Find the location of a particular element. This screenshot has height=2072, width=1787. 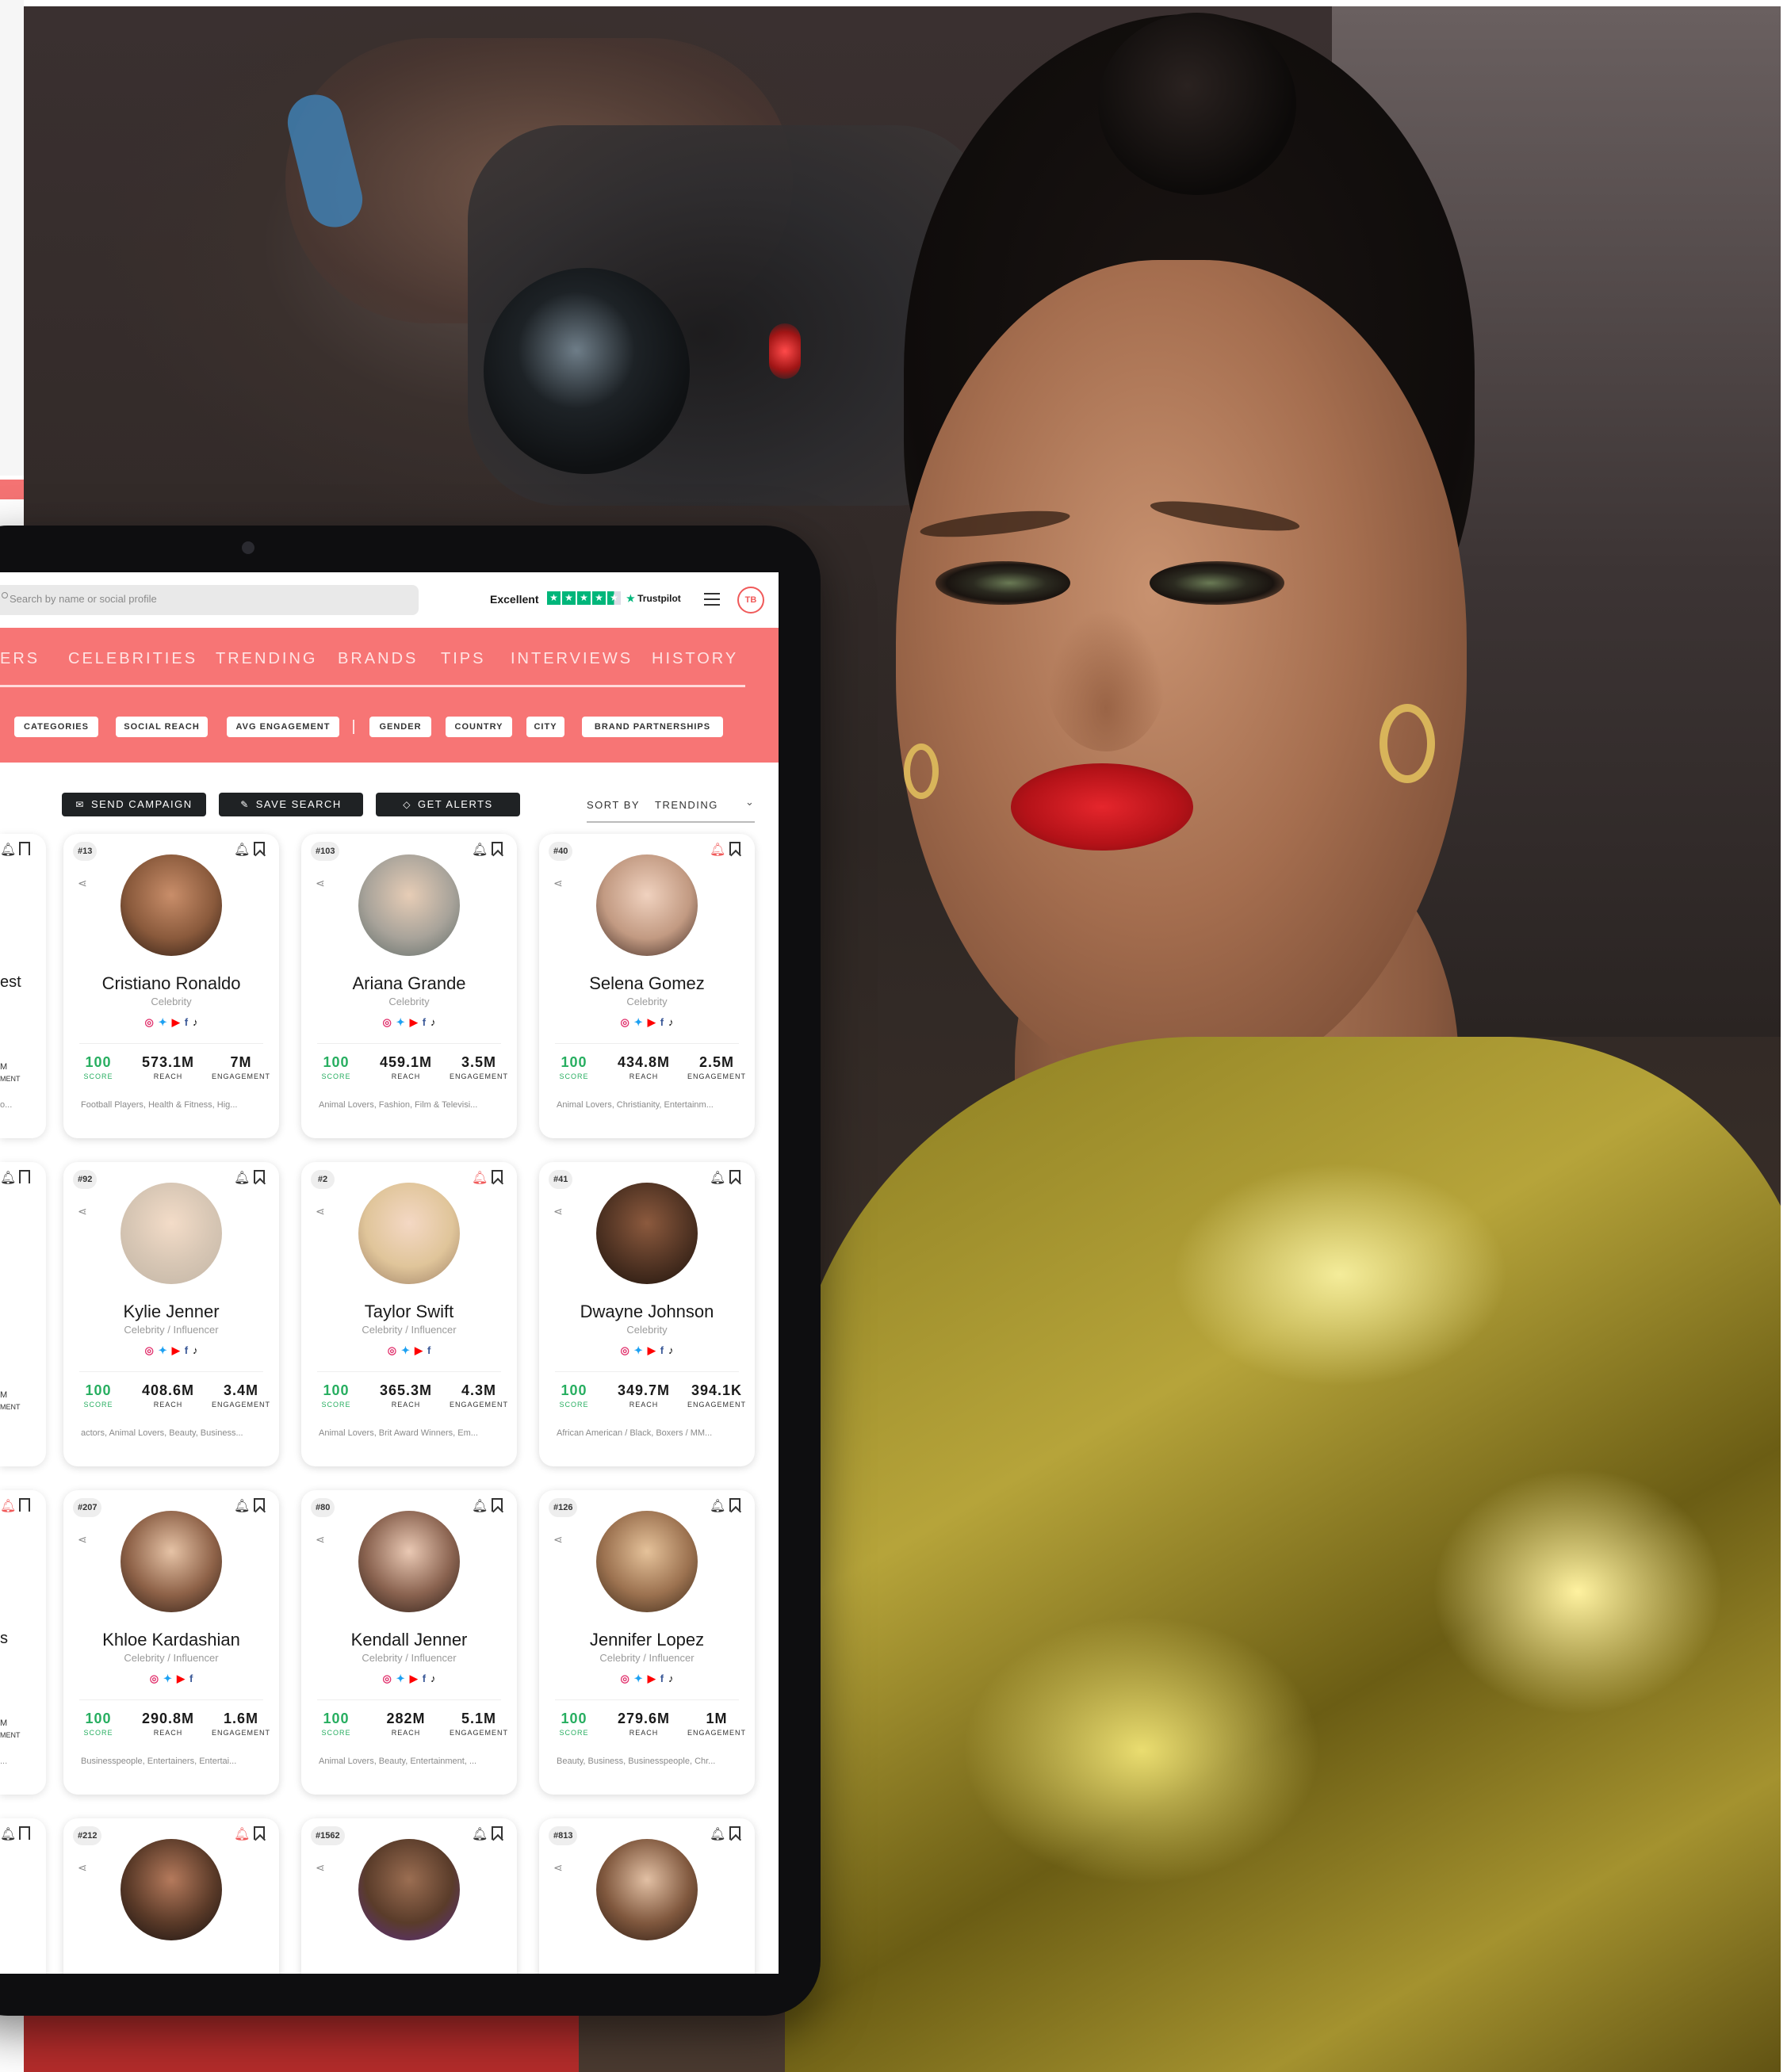

celebrity-name: Kendall Jenner is located at coordinates (409, 1640).